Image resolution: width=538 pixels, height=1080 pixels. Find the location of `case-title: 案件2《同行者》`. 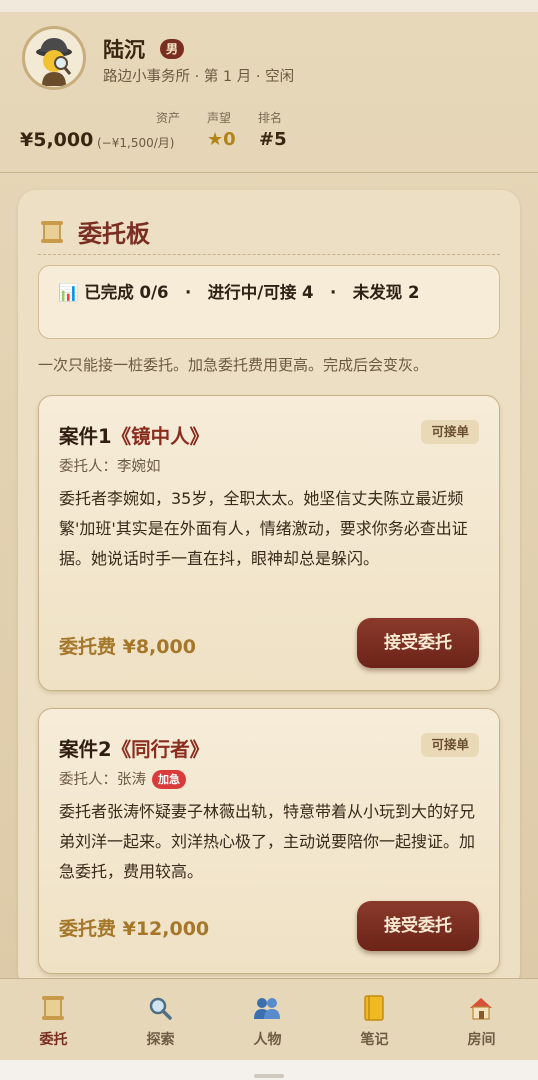

case-title: 案件2《同行者》 is located at coordinates (134, 747).